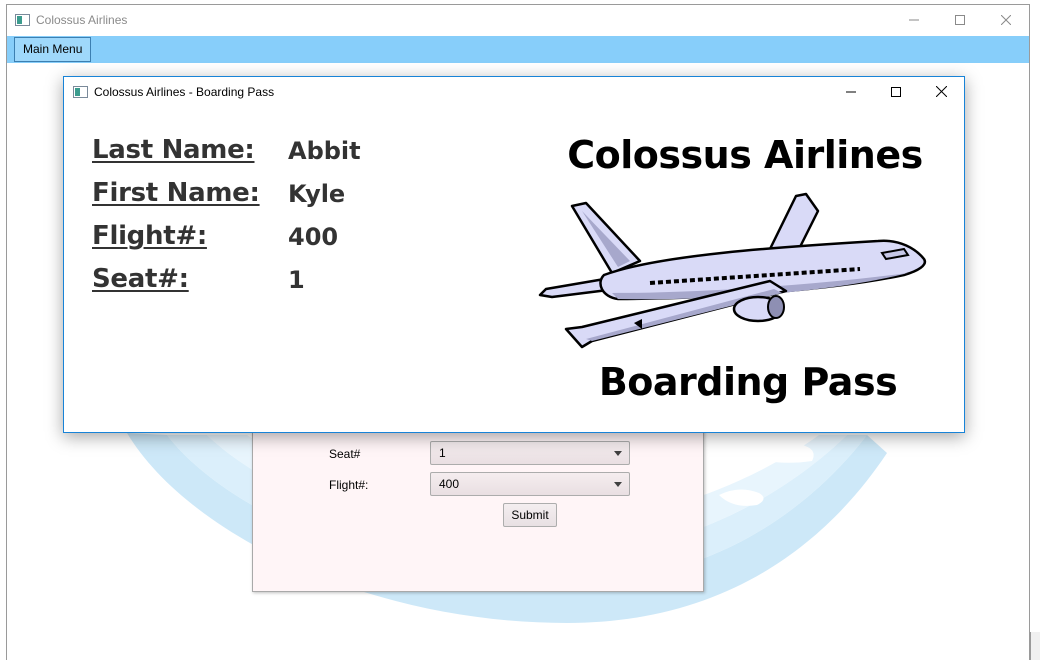 This screenshot has height=660, width=1040. I want to click on airline-brand-title: Colossus Airlines, so click(745, 155).